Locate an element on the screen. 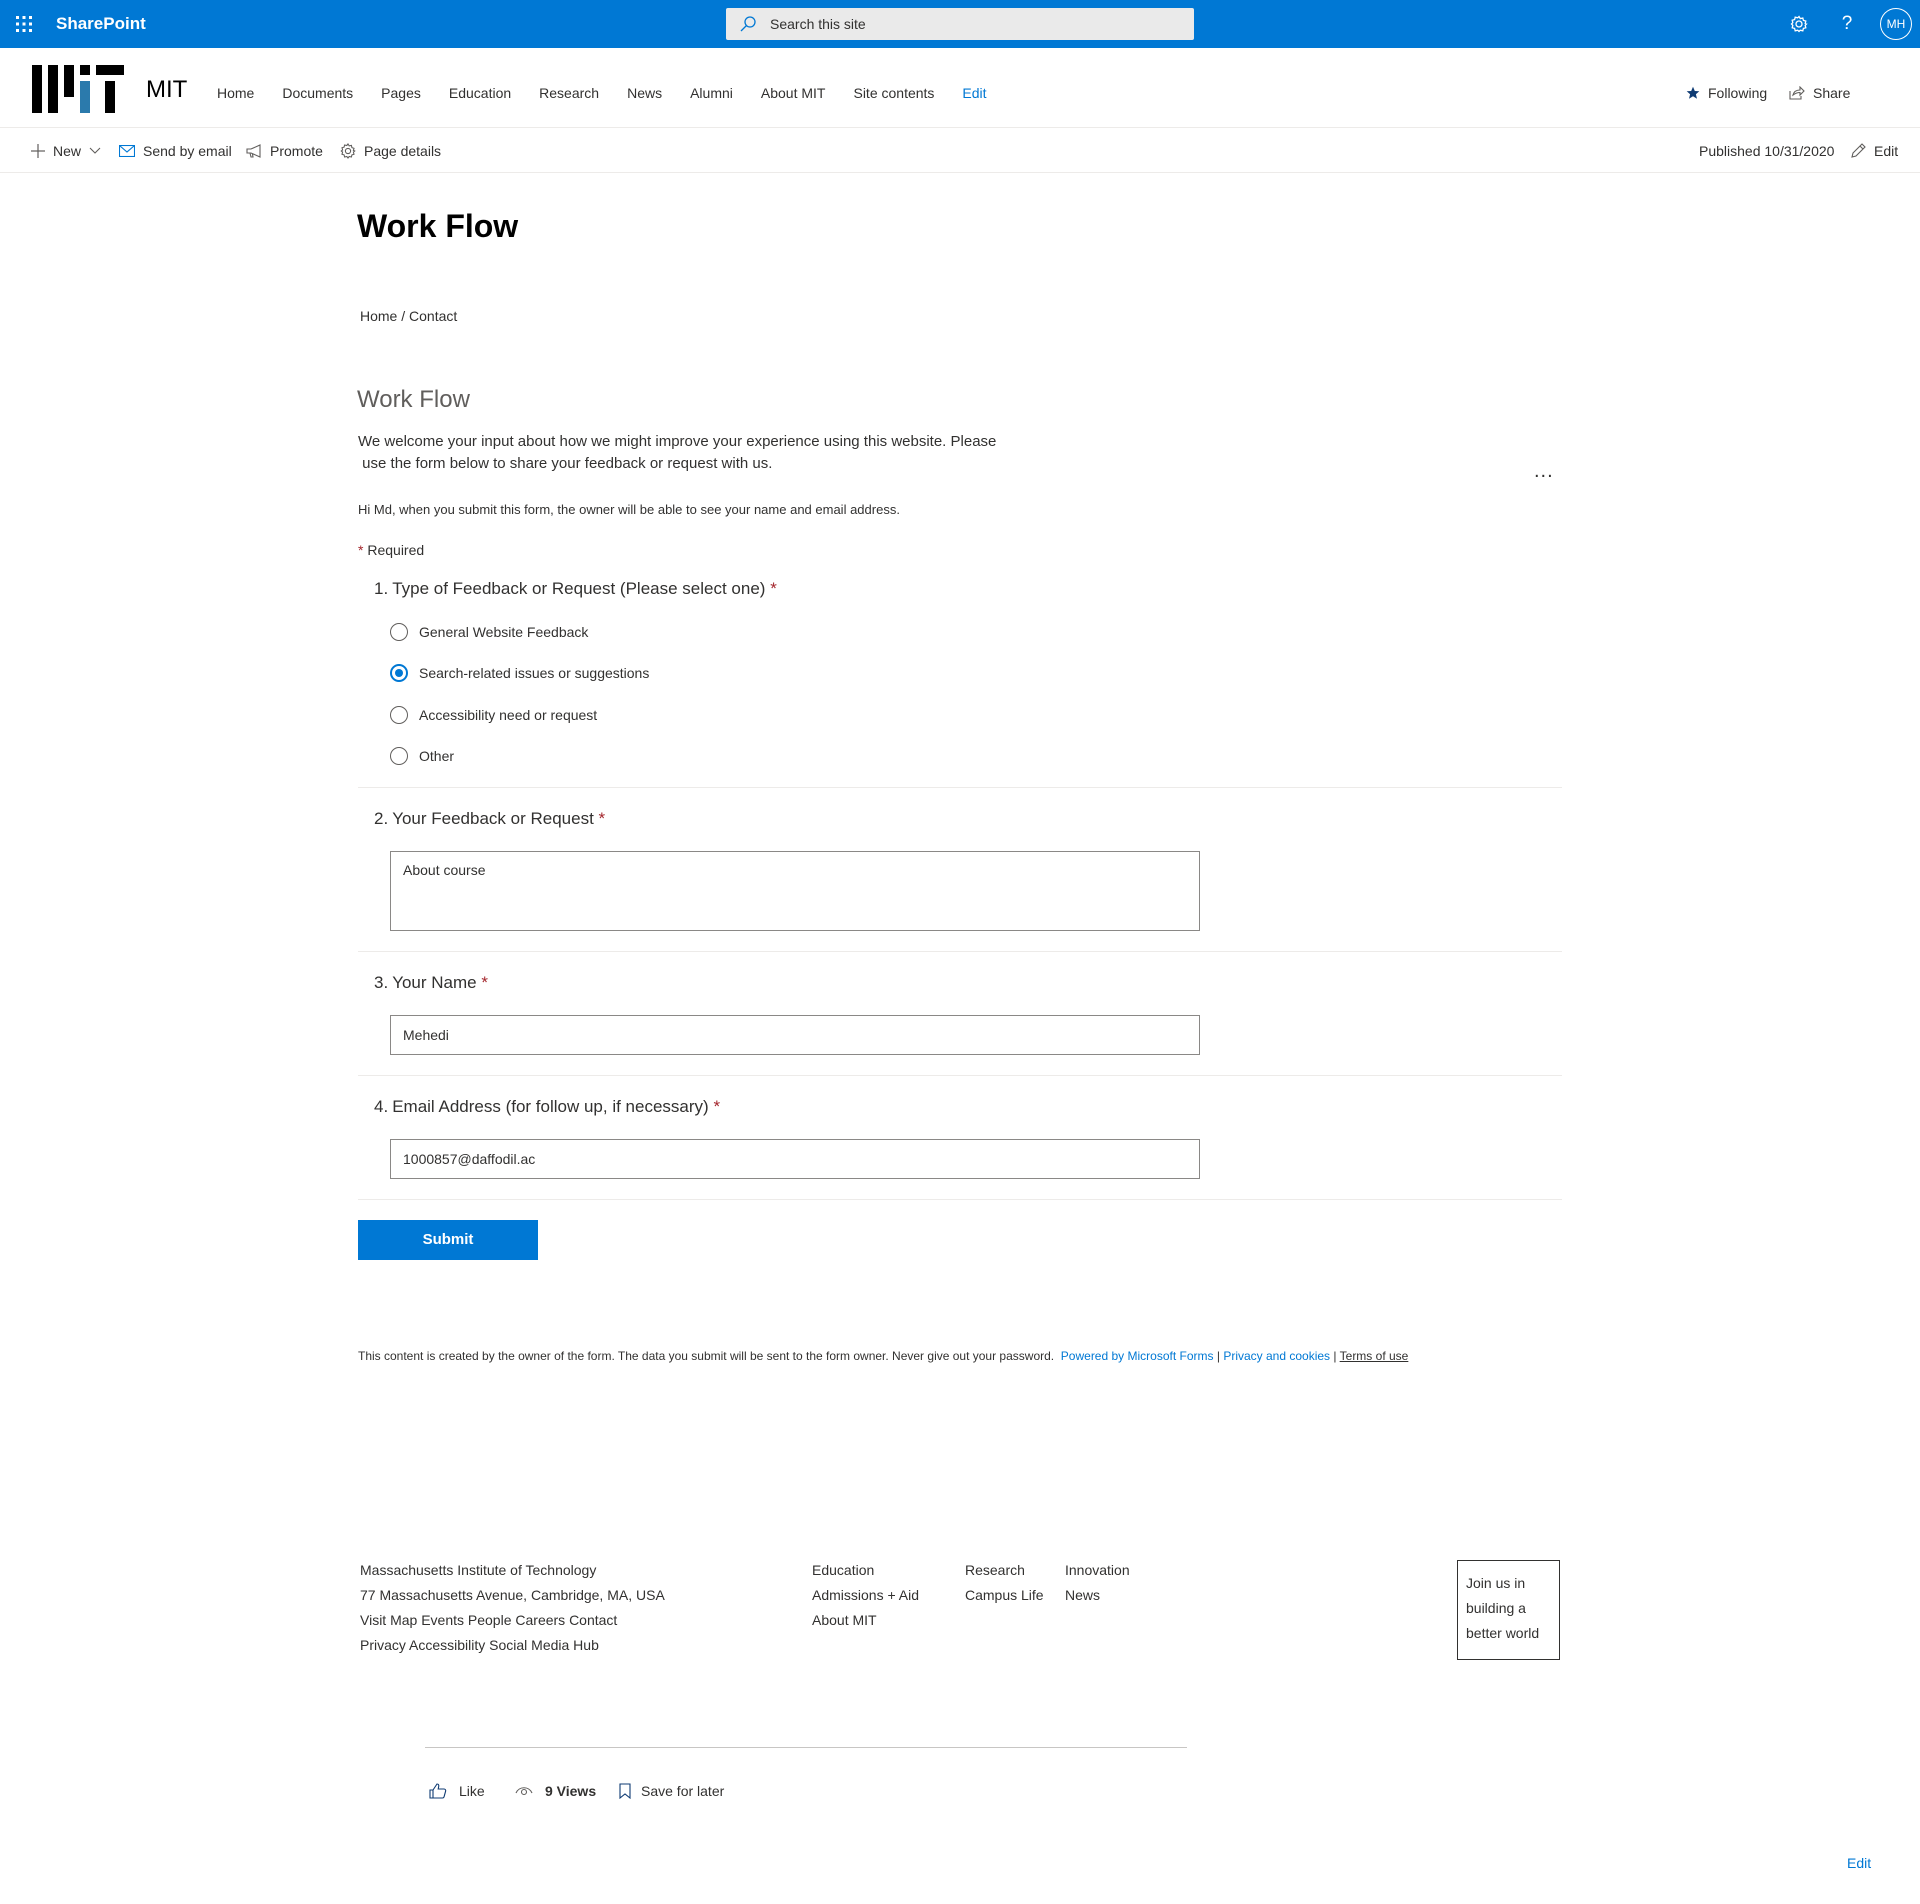  app-name: SharePoint is located at coordinates (101, 24).